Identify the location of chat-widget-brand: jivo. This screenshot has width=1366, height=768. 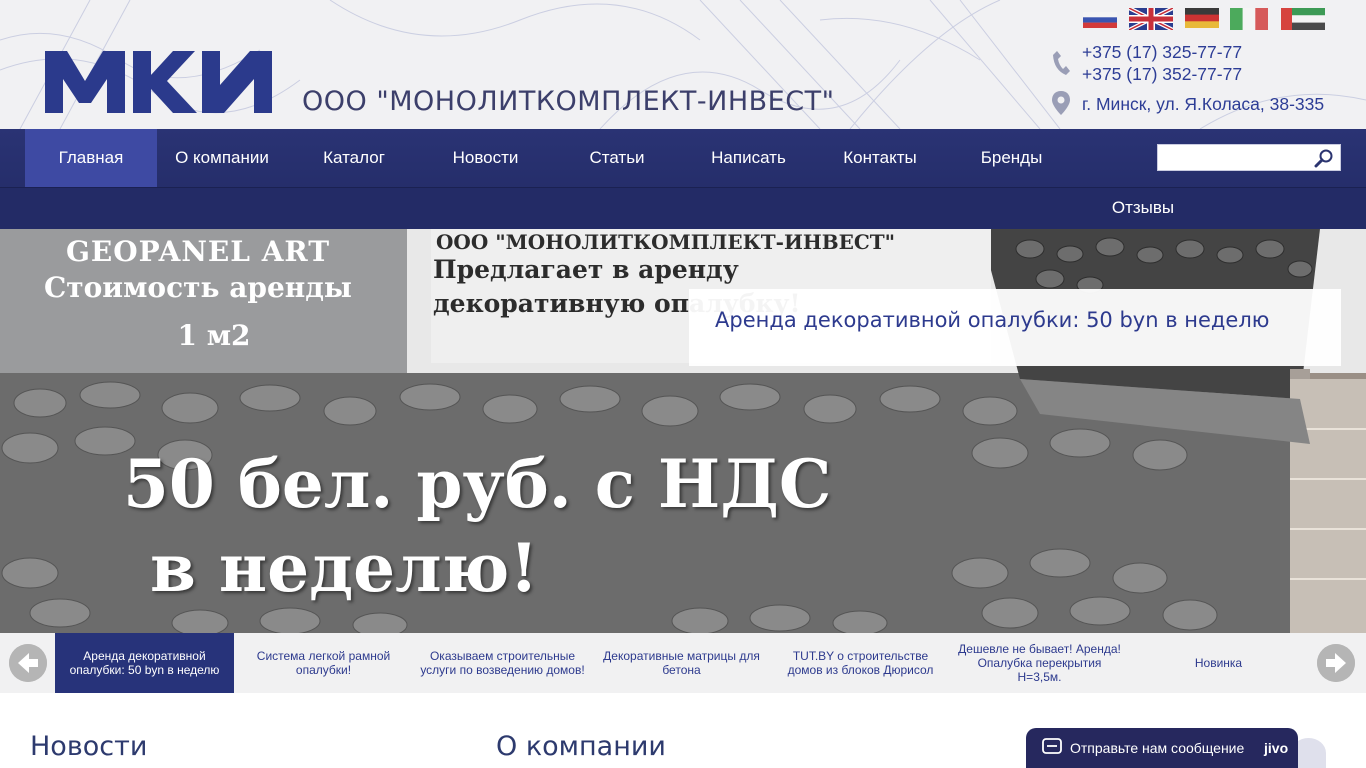
(1276, 748).